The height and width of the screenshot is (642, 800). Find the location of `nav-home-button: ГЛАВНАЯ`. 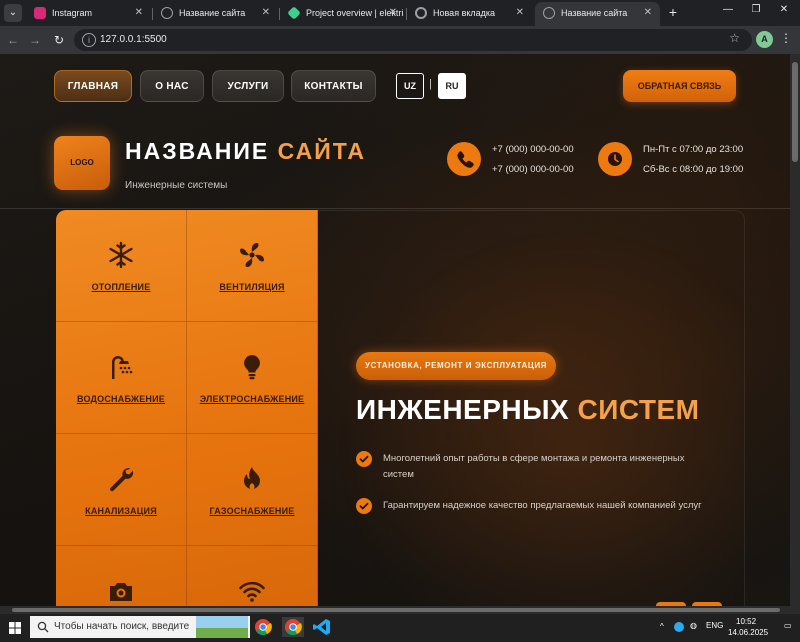

nav-home-button: ГЛАВНАЯ is located at coordinates (93, 86).